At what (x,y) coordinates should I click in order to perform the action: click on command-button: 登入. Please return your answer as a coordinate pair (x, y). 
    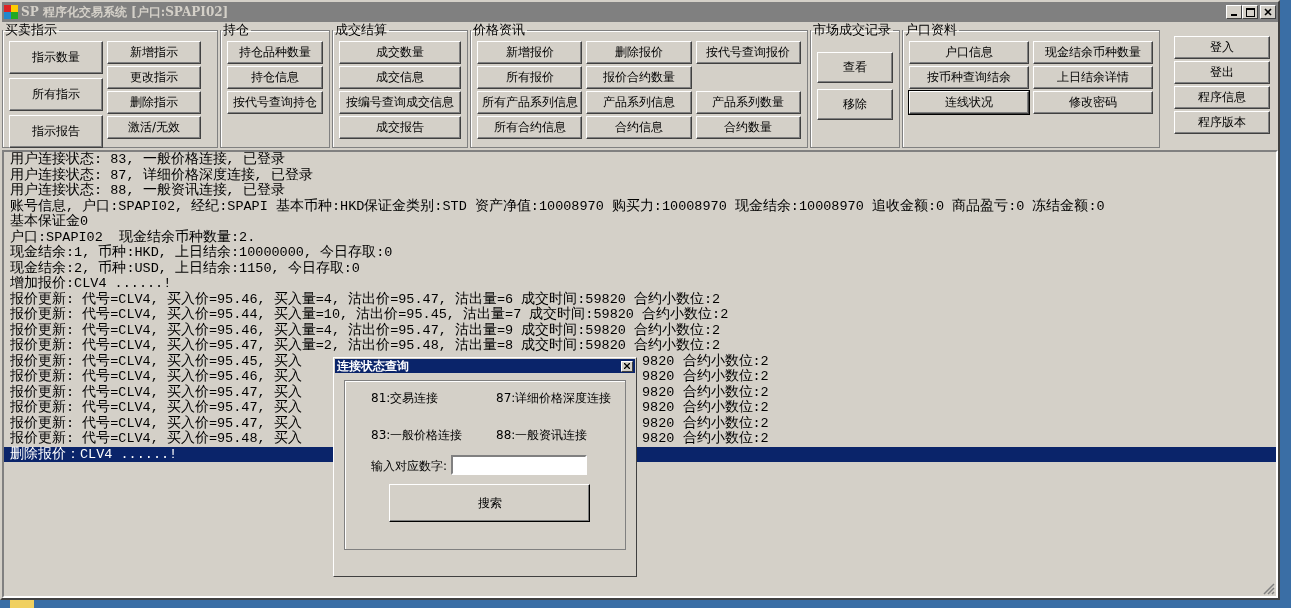
    Looking at the image, I should click on (1222, 47).